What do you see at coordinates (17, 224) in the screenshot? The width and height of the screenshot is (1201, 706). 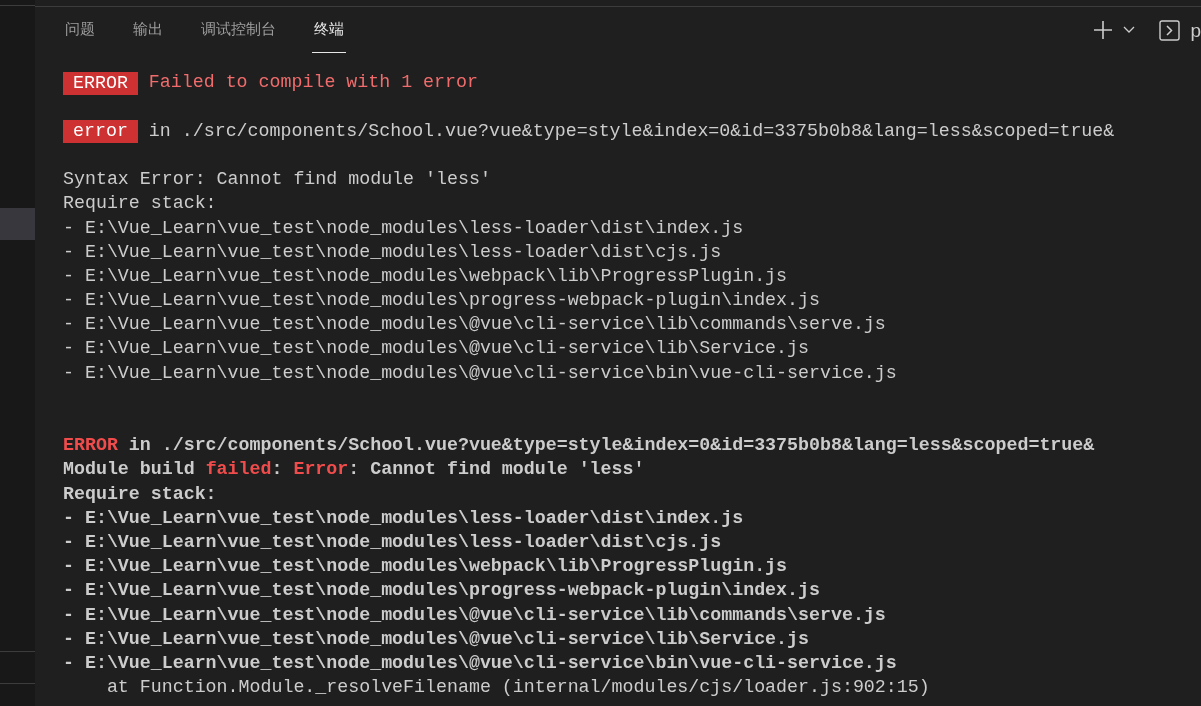 I see `sidebar-selection` at bounding box center [17, 224].